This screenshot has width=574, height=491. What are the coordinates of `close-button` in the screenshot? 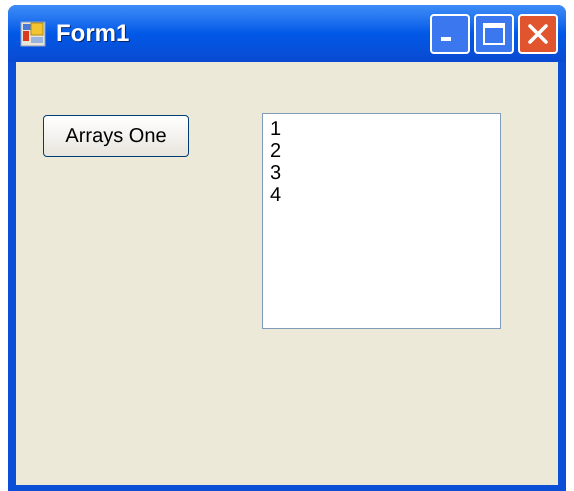 It's located at (538, 34).